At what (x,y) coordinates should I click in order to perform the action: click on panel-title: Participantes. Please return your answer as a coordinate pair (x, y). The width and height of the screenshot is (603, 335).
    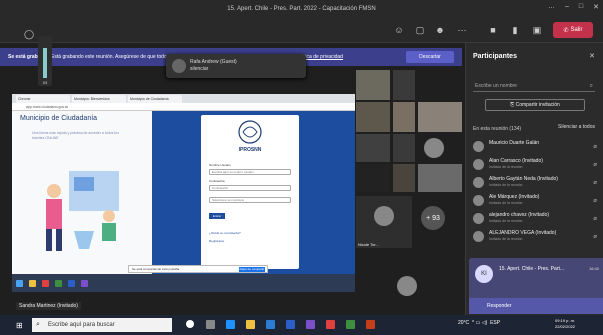
    Looking at the image, I should click on (495, 56).